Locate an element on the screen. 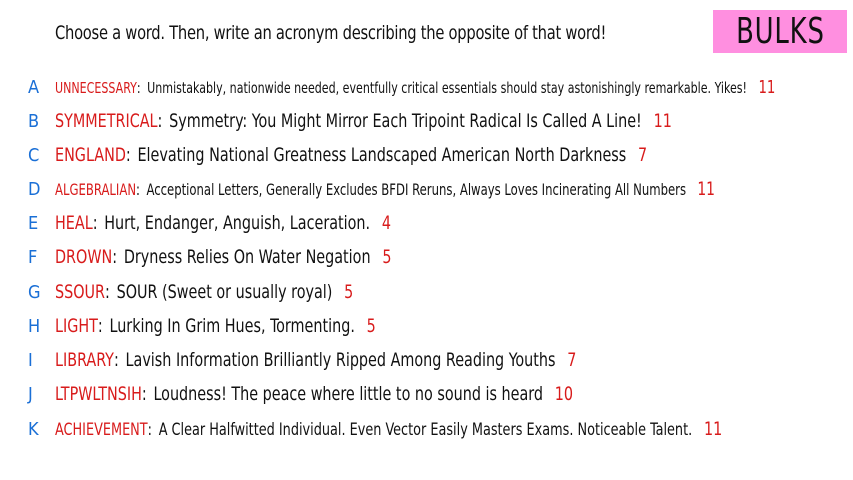  entry-word: ENGLAND is located at coordinates (90, 155).